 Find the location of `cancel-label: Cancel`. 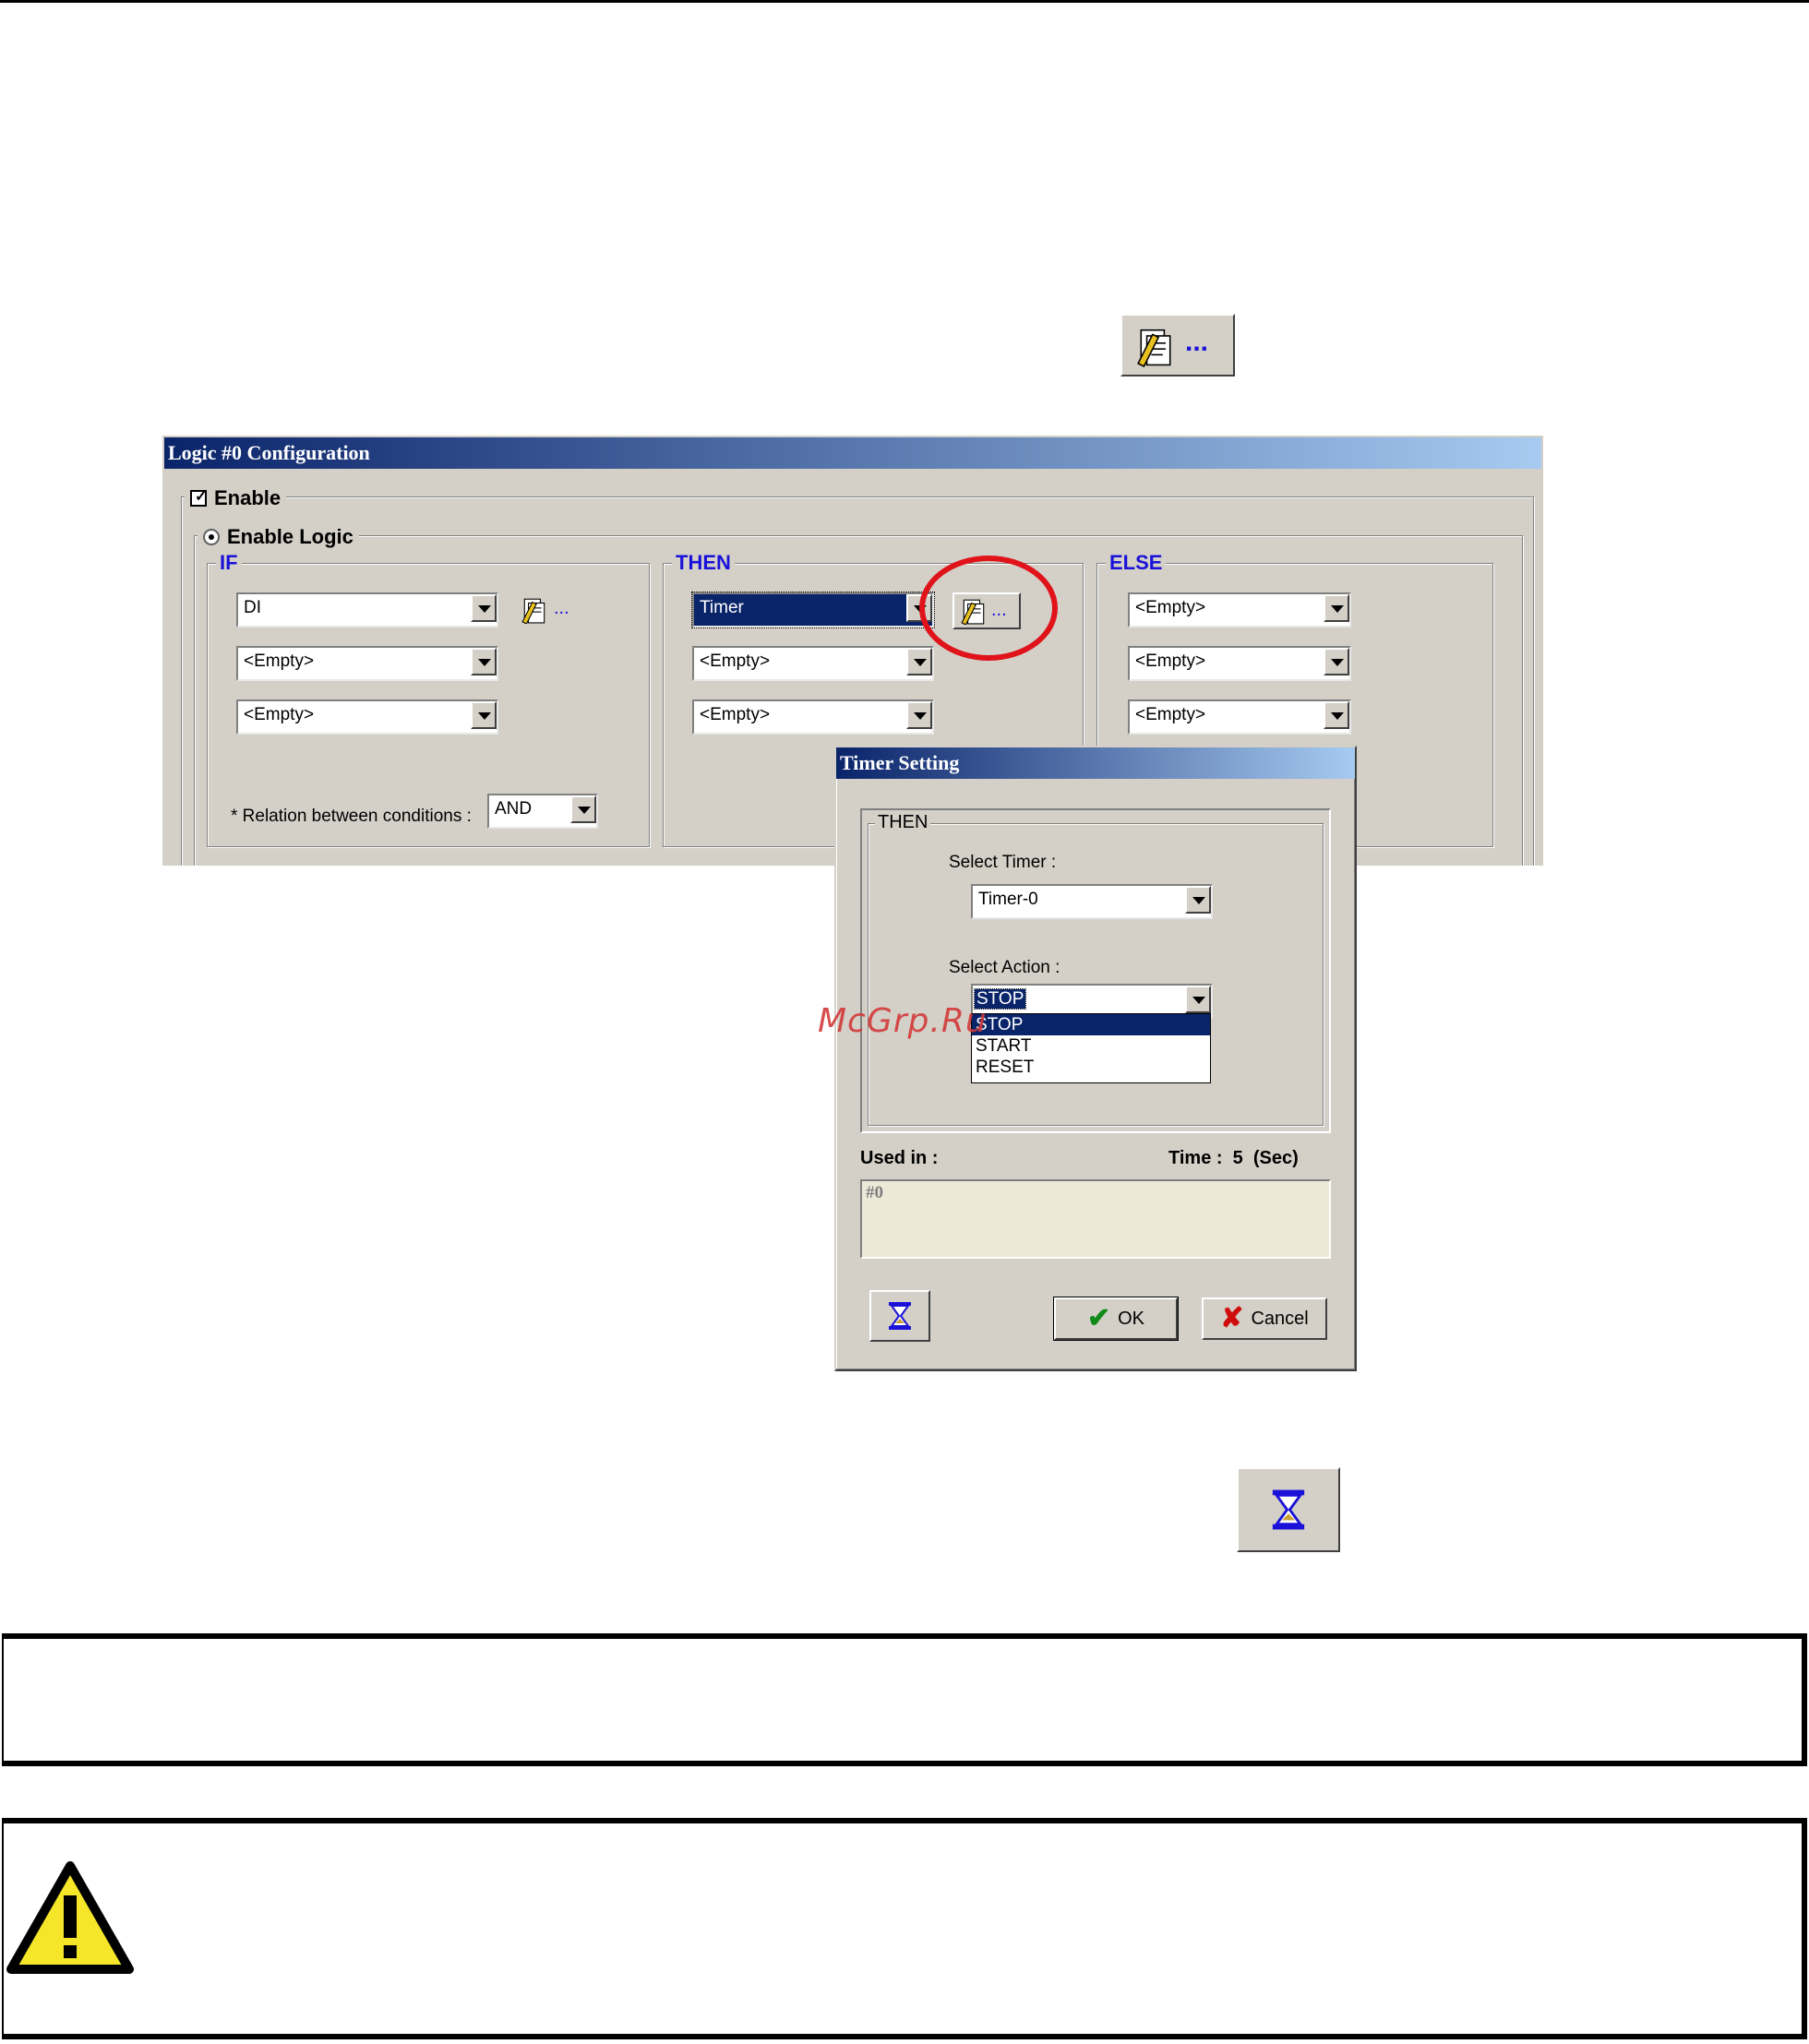

cancel-label: Cancel is located at coordinates (1280, 1318).